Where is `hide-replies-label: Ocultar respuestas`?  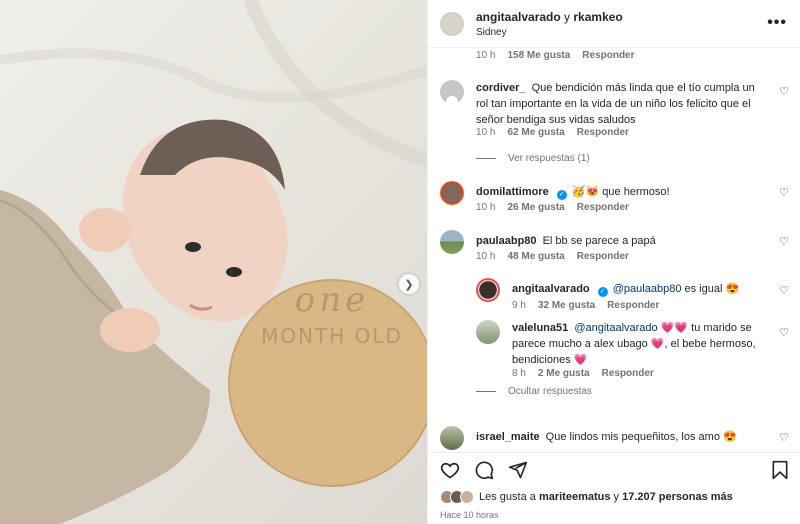 hide-replies-label: Ocultar respuestas is located at coordinates (550, 391).